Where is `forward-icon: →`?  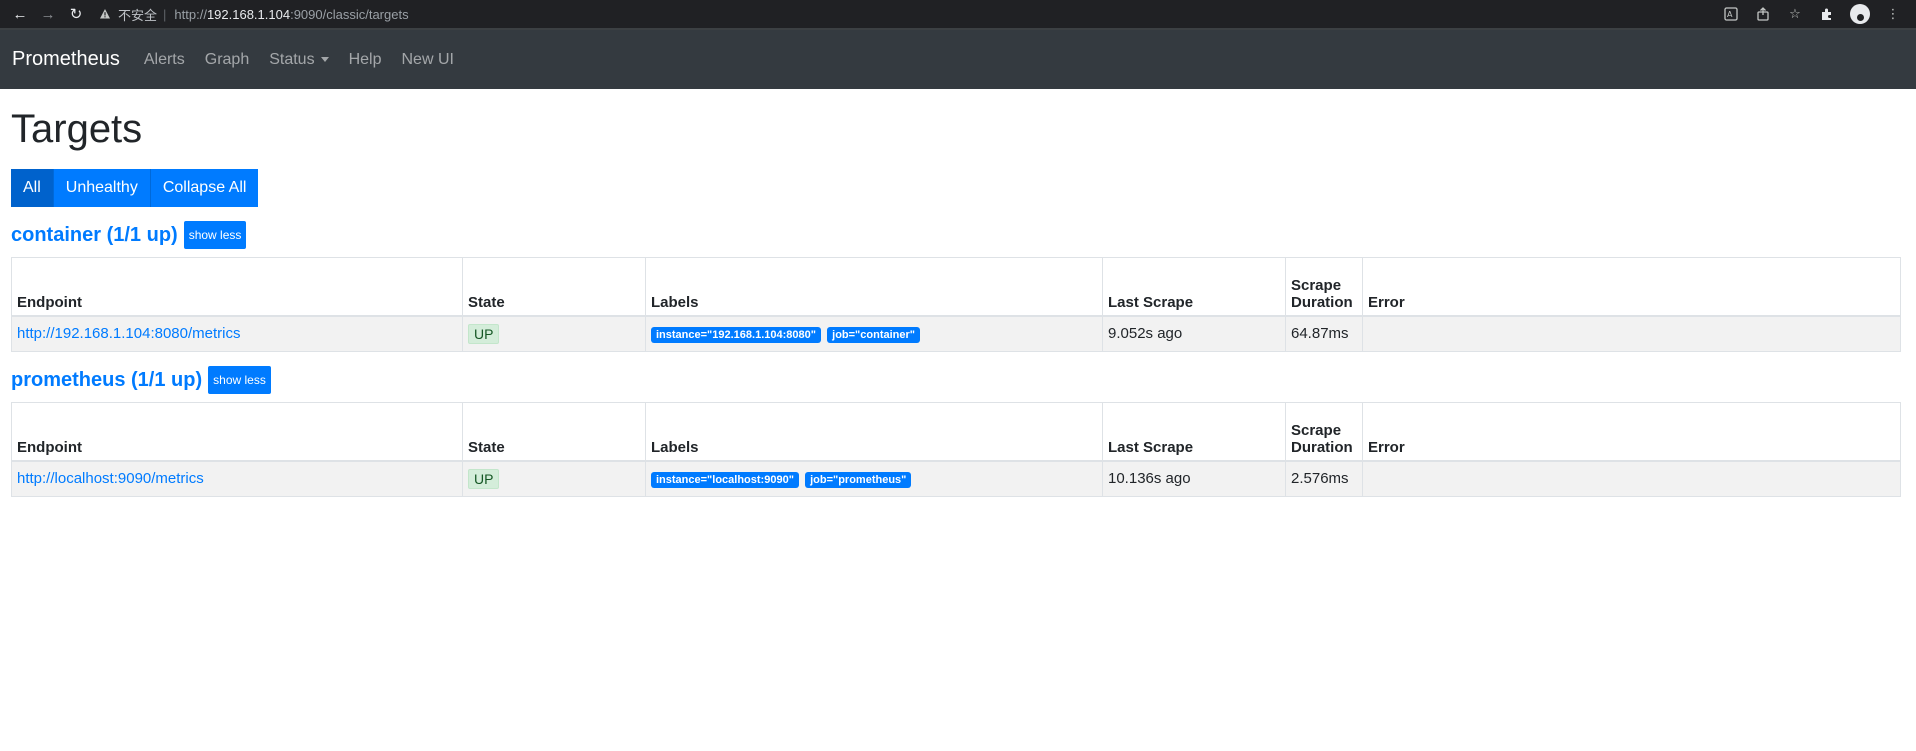 forward-icon: → is located at coordinates (48, 14).